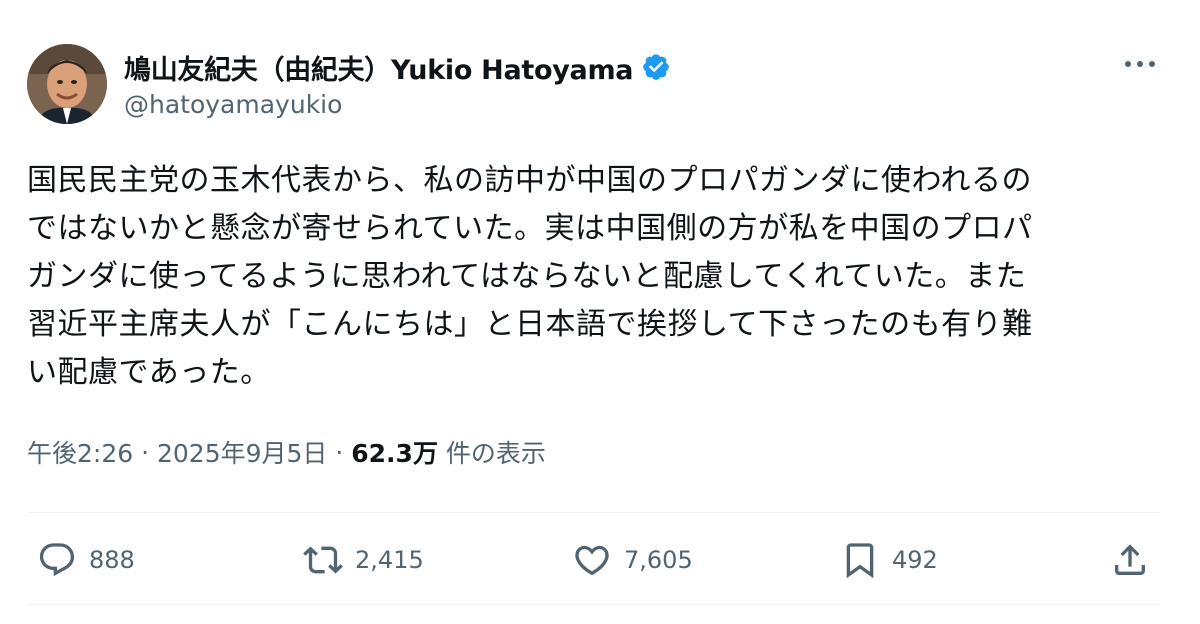 Image resolution: width=1200 pixels, height=624 pixels. What do you see at coordinates (658, 560) in the screenshot?
I see `like-count: 7,605` at bounding box center [658, 560].